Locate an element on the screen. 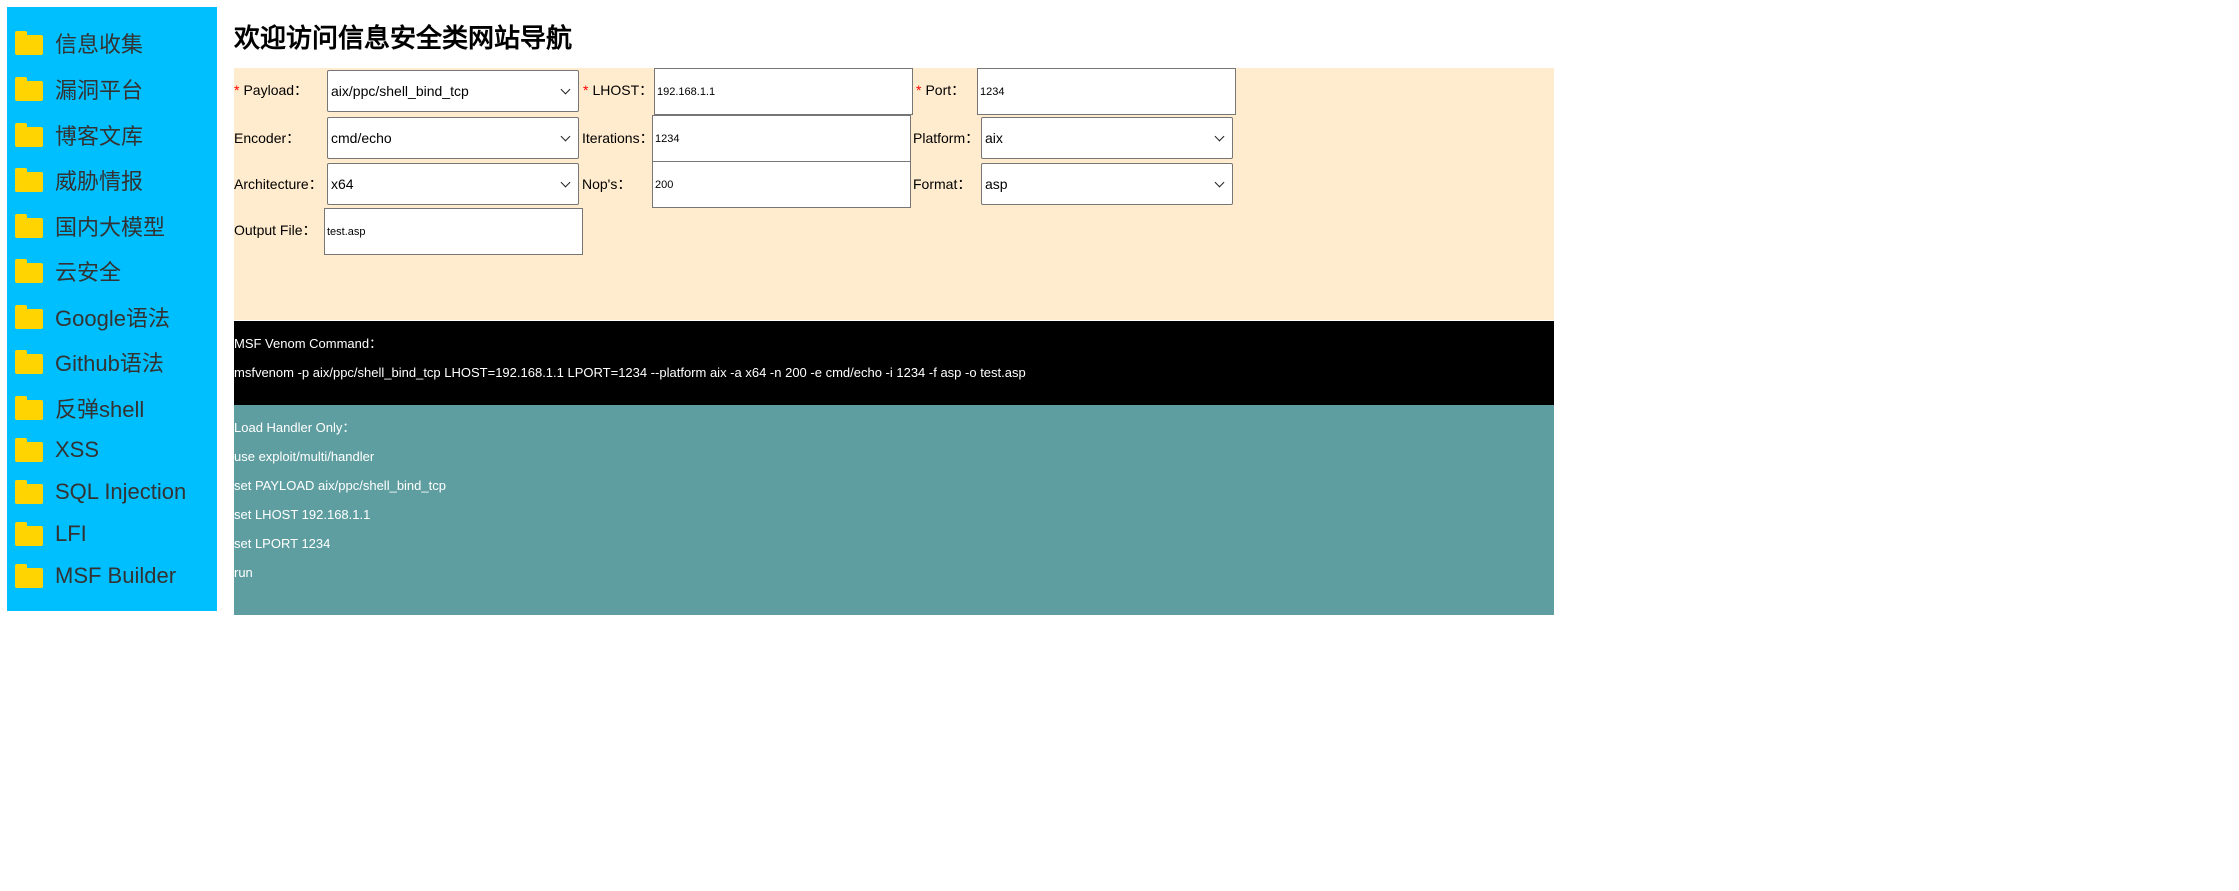  port-label: * Port： is located at coordinates (941, 90).